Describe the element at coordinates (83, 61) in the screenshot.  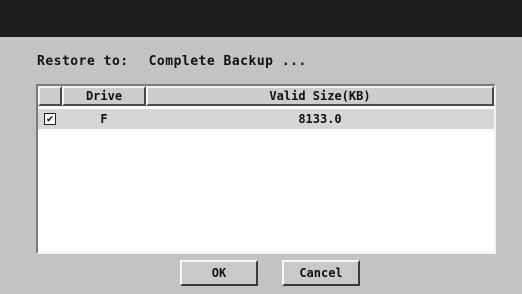
I see `restore-label: Restore to:` at that location.